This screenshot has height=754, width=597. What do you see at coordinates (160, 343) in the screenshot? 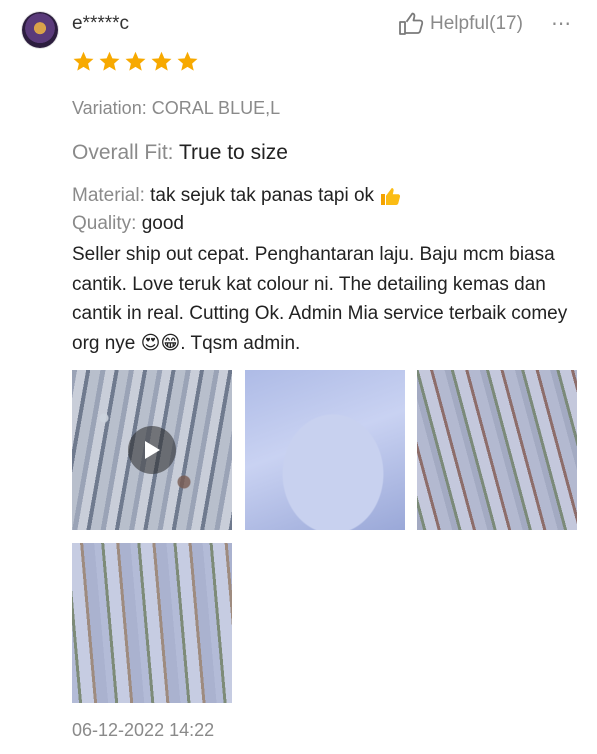
I see `review-comment-emojis: 😍😁` at bounding box center [160, 343].